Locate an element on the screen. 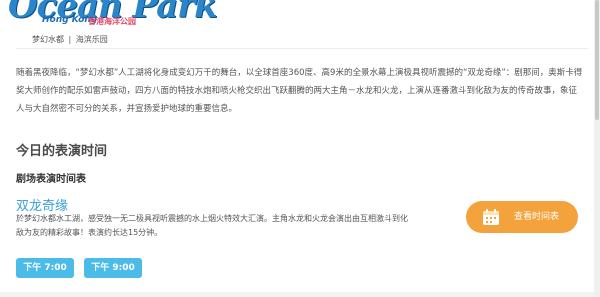 The height and width of the screenshot is (297, 600). view-timetable-button: 查看时间表 is located at coordinates (522, 217).